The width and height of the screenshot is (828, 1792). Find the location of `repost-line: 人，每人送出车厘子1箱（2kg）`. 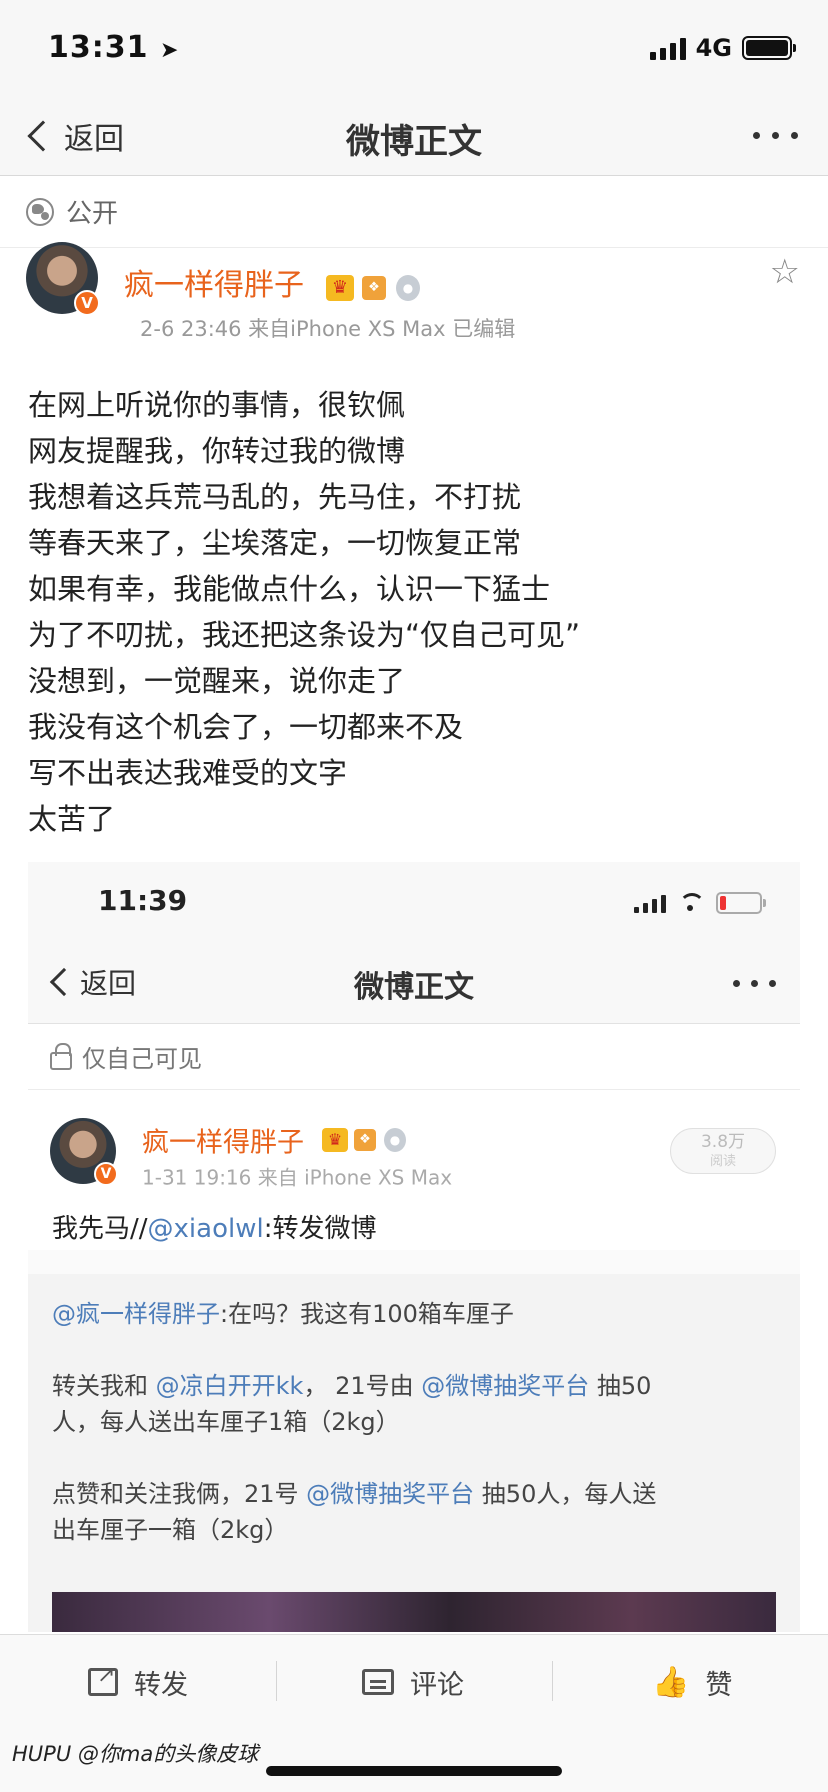

repost-line: 人，每人送出车厘子1箱（2kg） is located at coordinates (226, 1422).